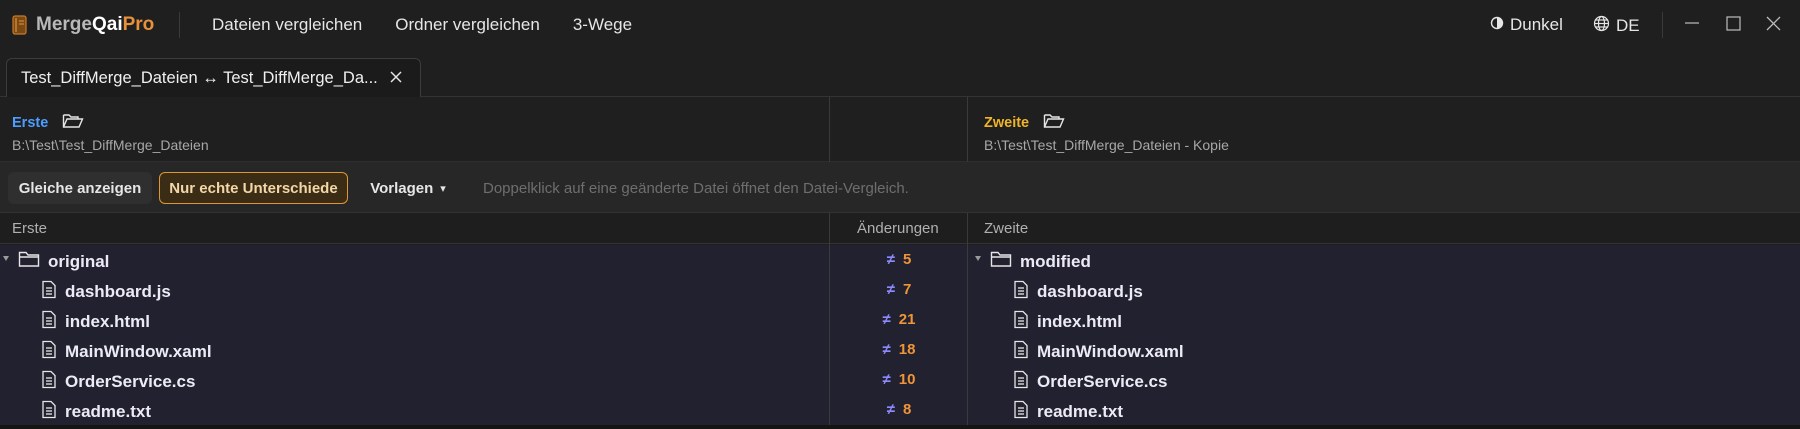  Describe the element at coordinates (1055, 261) in the screenshot. I see `right-folder-name: modified` at that location.